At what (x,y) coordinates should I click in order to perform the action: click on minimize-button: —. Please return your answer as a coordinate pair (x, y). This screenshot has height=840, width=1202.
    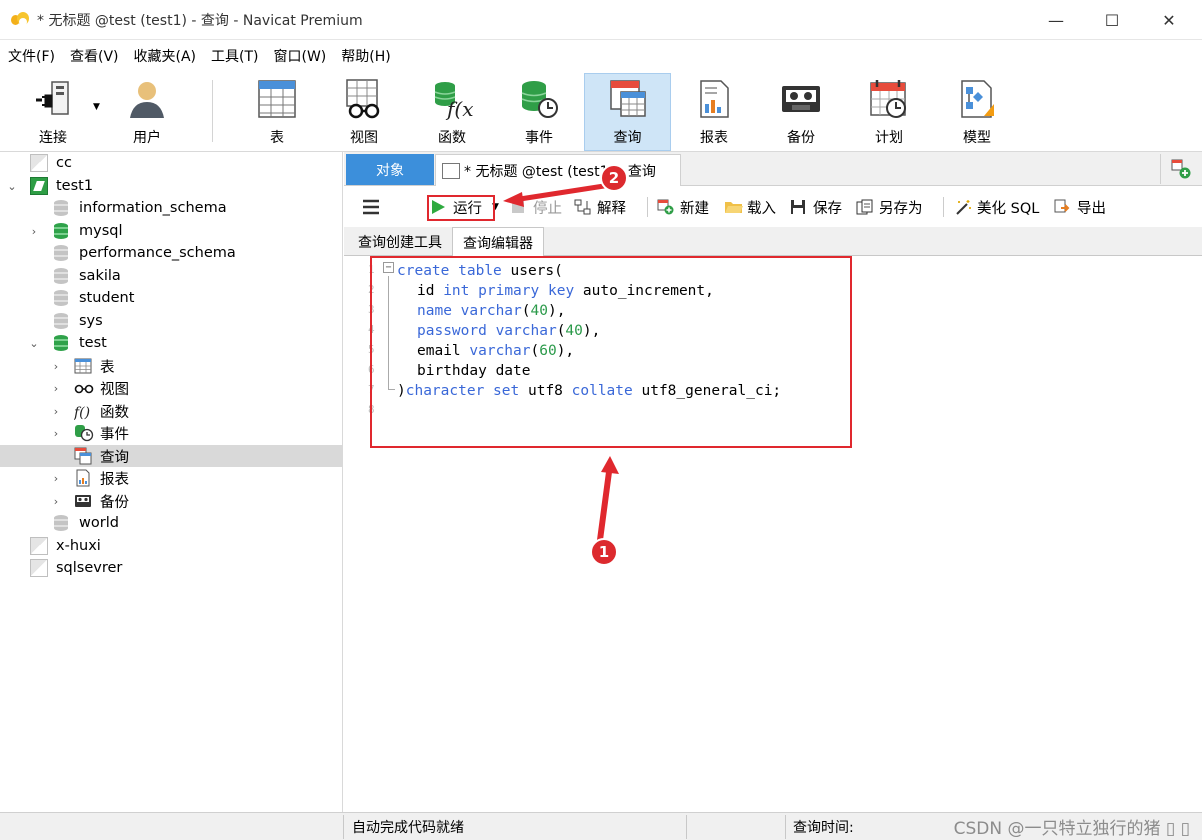
    Looking at the image, I should click on (1056, 20).